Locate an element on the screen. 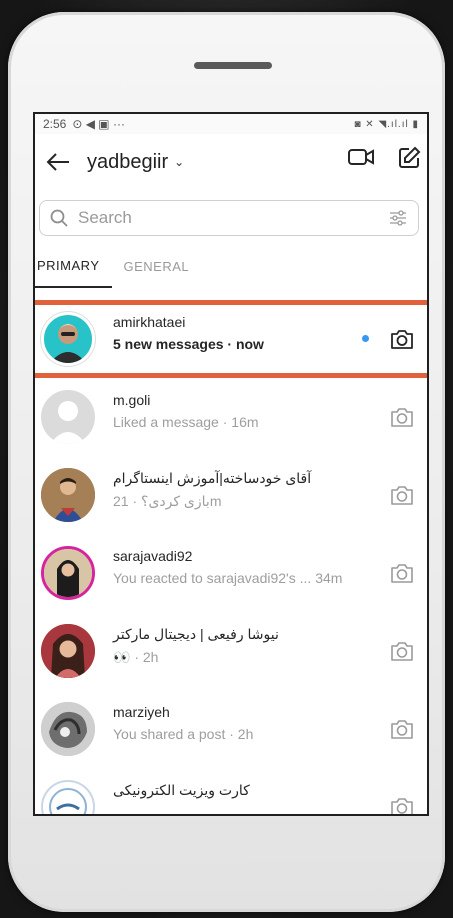 The image size is (453, 918). tab-primary: PRIMARY is located at coordinates (73, 266).